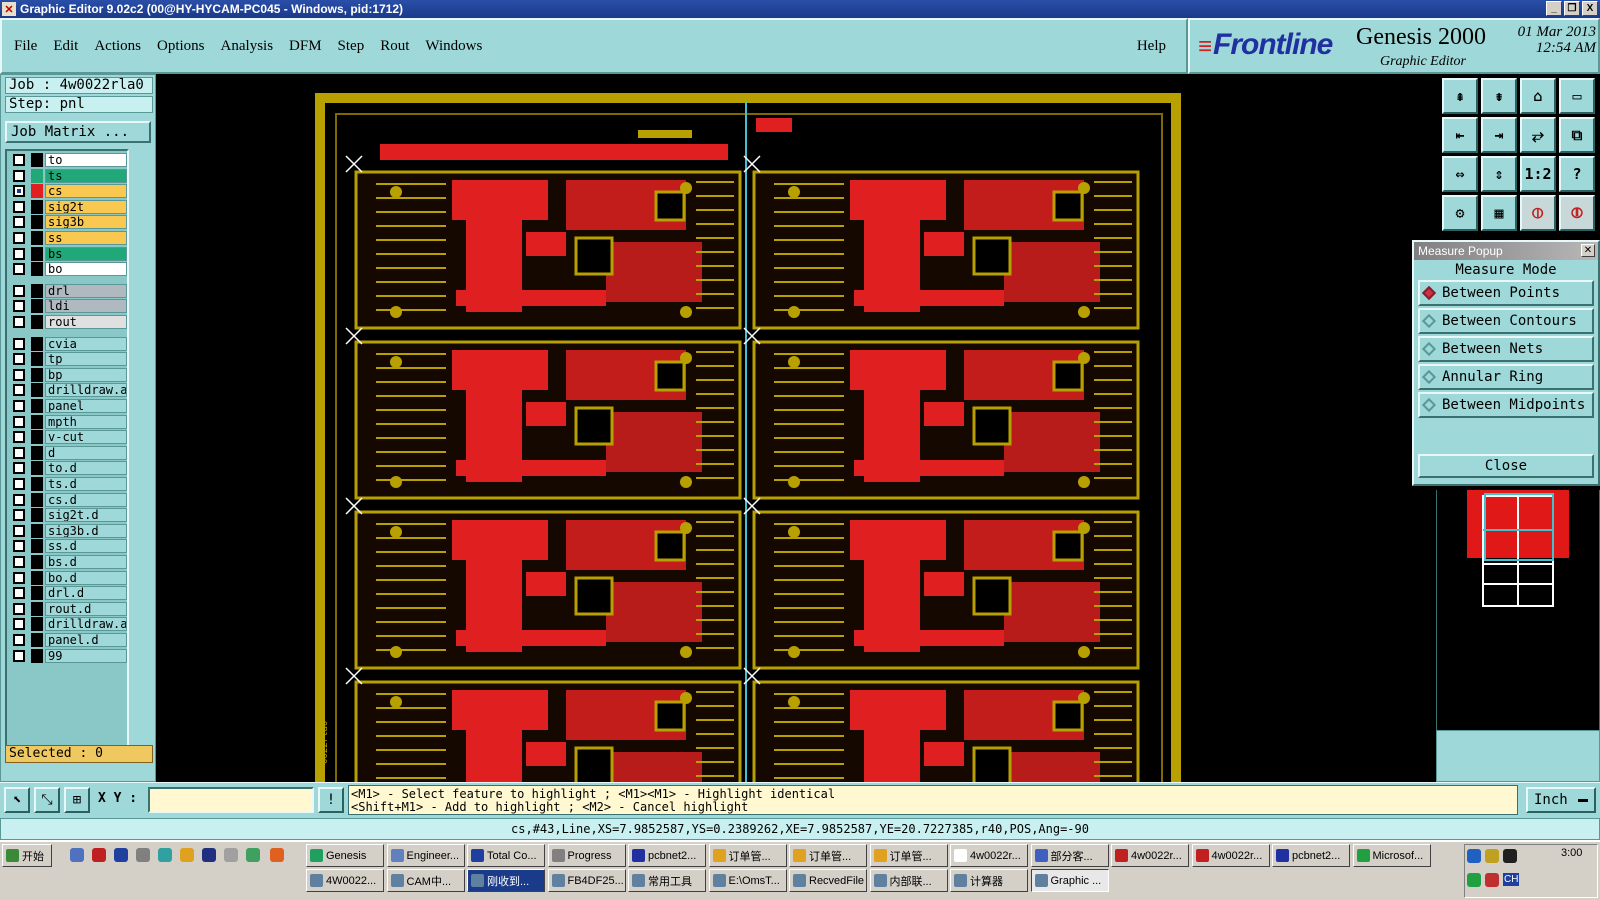 This screenshot has height=900, width=1600. Describe the element at coordinates (68, 499) in the screenshot. I see `layer-row: cs.d` at that location.